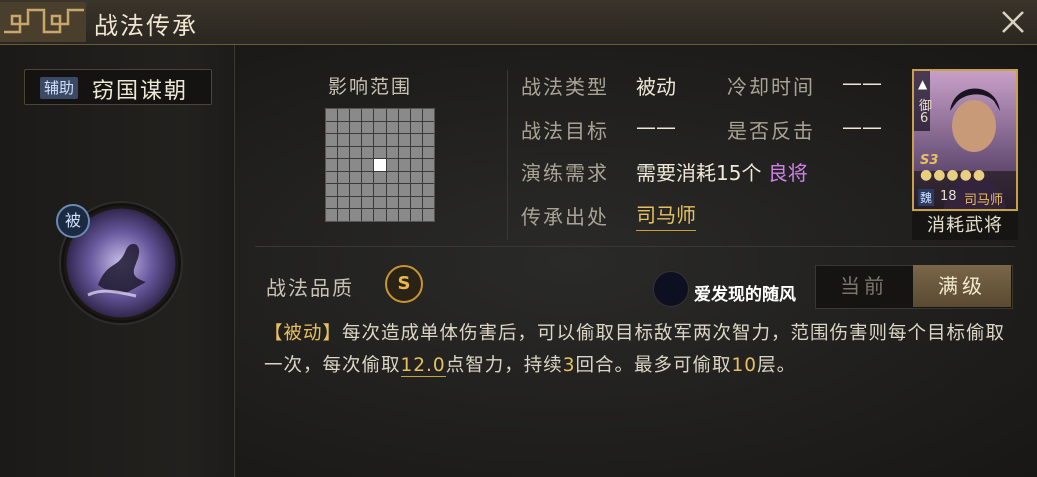 This screenshot has height=477, width=1037. Describe the element at coordinates (924, 118) in the screenshot. I see `hero-side-num: 6` at that location.